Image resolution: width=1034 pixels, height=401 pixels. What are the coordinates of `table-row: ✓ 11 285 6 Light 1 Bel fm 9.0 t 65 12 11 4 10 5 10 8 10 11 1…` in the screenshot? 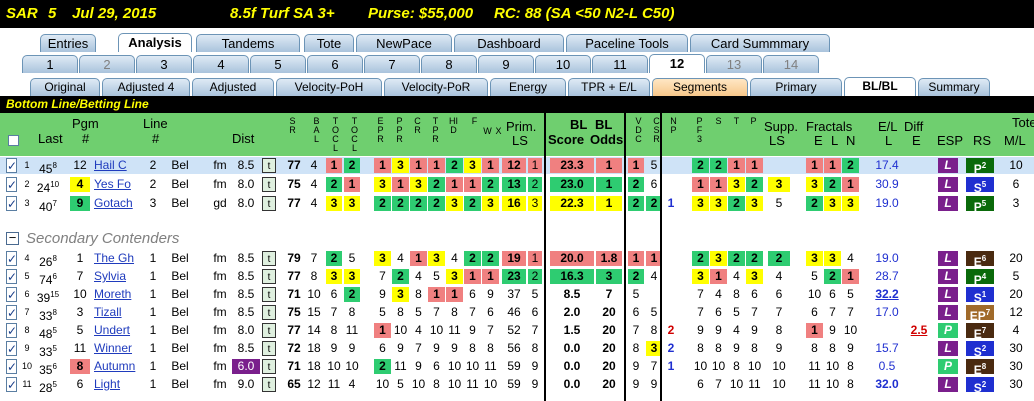 It's located at (517, 385).